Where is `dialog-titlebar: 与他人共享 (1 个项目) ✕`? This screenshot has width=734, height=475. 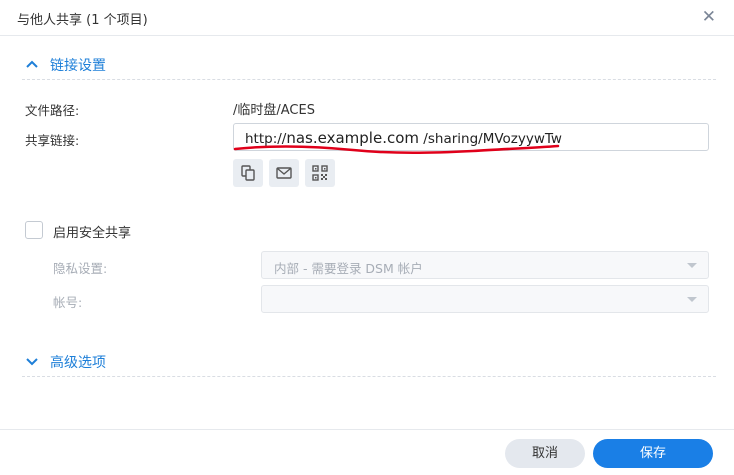
dialog-titlebar: 与他人共享 (1 个项目) ✕ is located at coordinates (367, 18).